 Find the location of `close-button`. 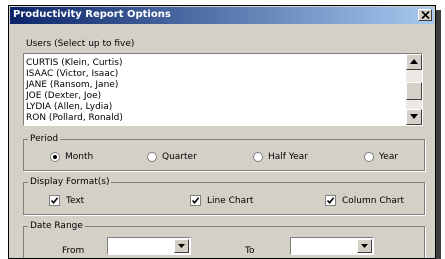

close-button is located at coordinates (425, 15).